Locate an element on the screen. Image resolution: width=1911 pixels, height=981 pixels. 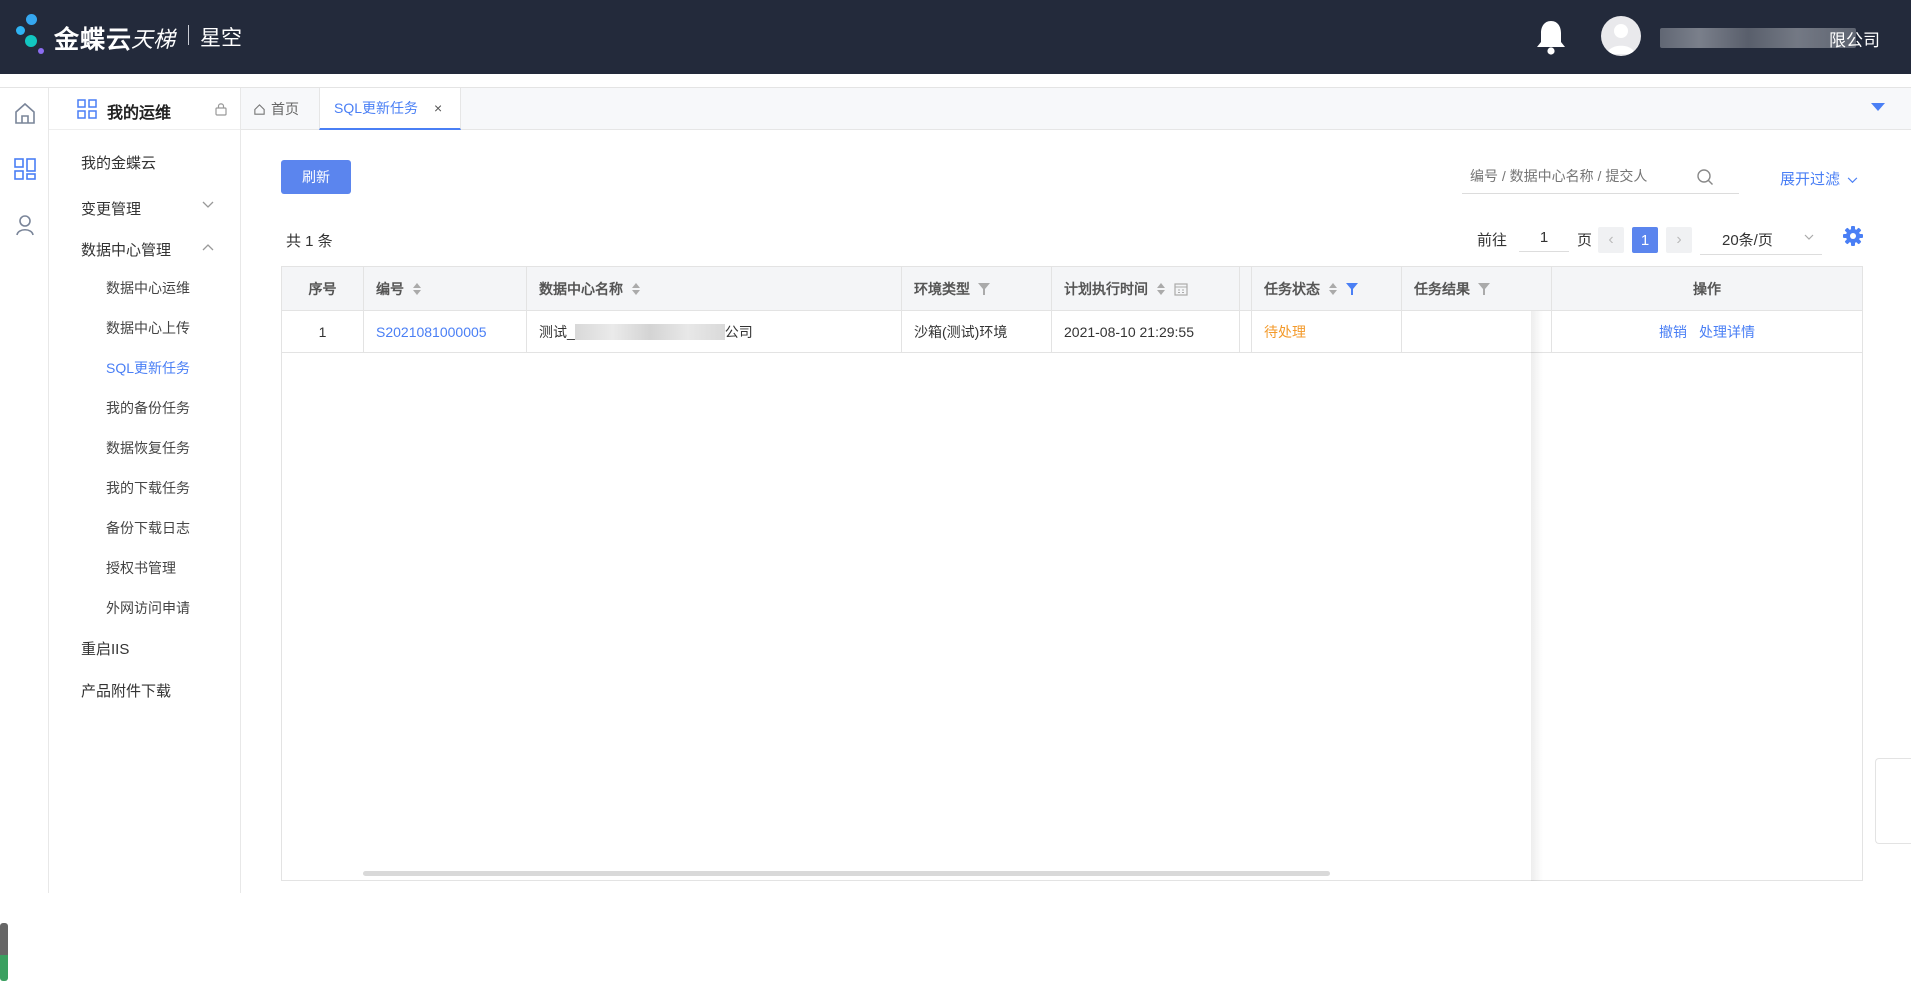
sidebar-item-my-kingdee: 我的金蝶云 is located at coordinates (118, 162).